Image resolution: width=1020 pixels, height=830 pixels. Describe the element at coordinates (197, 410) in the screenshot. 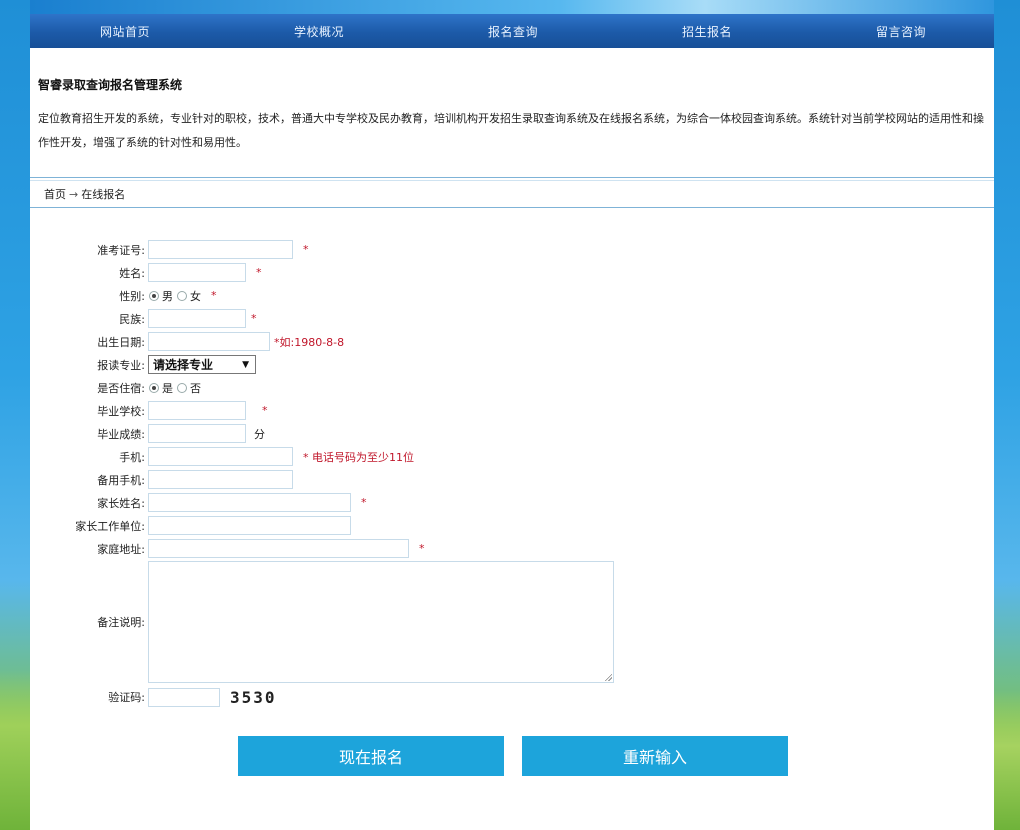

I see `school-input` at that location.